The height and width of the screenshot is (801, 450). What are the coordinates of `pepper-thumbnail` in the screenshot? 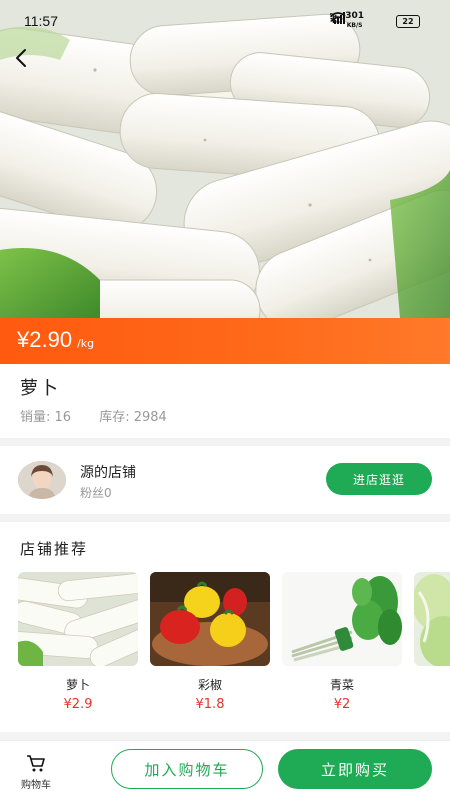 It's located at (210, 619).